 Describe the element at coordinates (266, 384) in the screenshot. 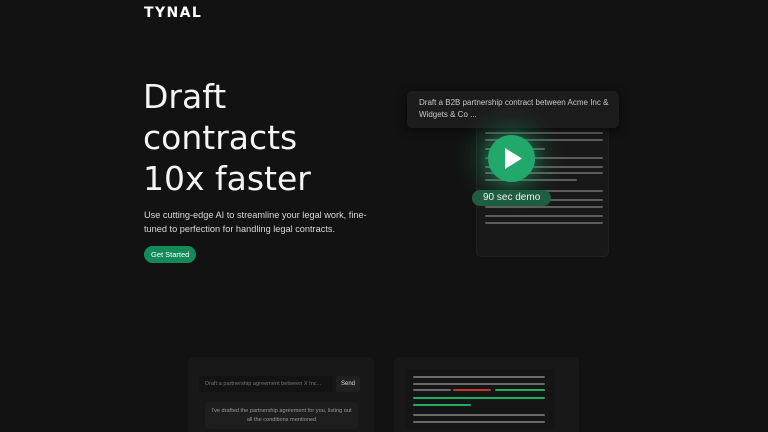

I see `chat-prompt-input` at that location.